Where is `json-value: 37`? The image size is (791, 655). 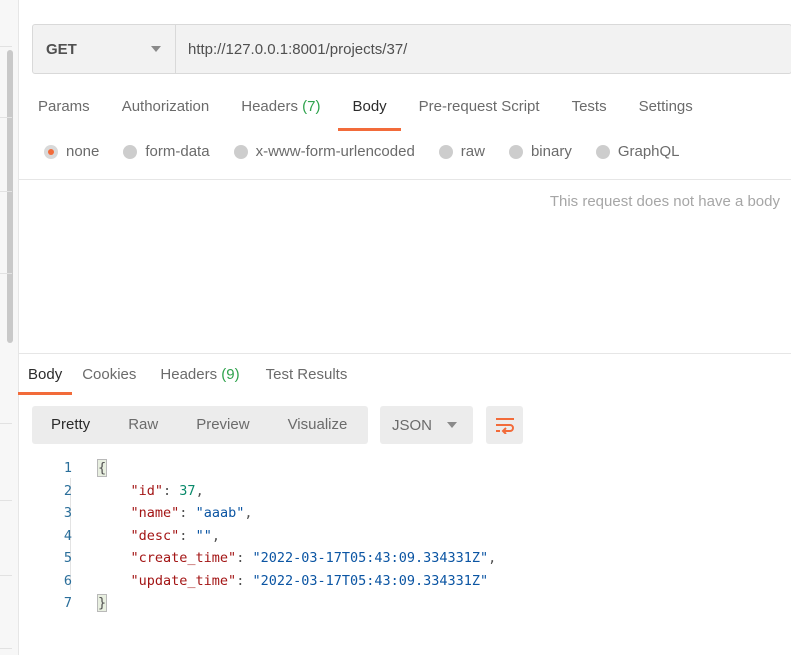
json-value: 37 is located at coordinates (187, 490).